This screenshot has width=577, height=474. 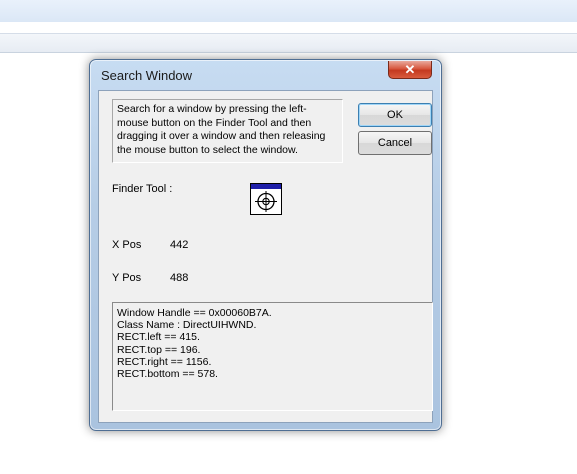 What do you see at coordinates (147, 75) in the screenshot?
I see `dialog-title: Search Window` at bounding box center [147, 75].